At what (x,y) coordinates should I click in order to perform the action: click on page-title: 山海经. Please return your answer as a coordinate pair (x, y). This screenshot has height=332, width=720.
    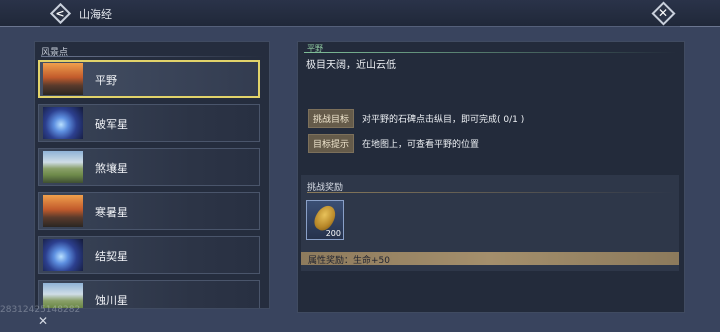
    Looking at the image, I should click on (95, 14).